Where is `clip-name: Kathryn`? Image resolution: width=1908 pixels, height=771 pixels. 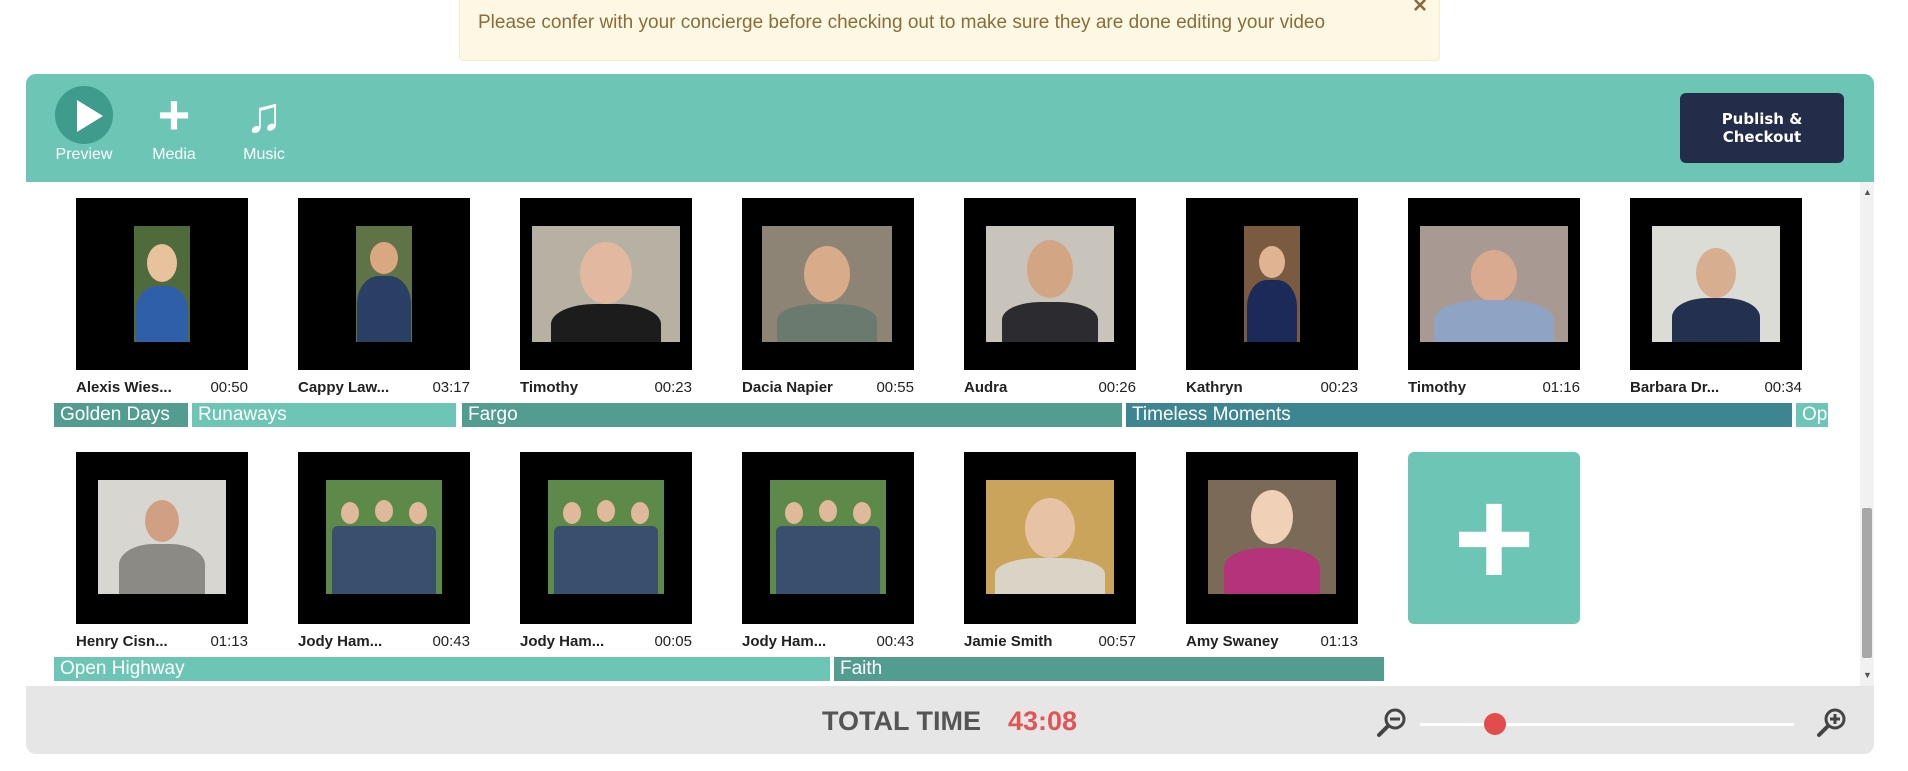 clip-name: Kathryn is located at coordinates (1214, 387).